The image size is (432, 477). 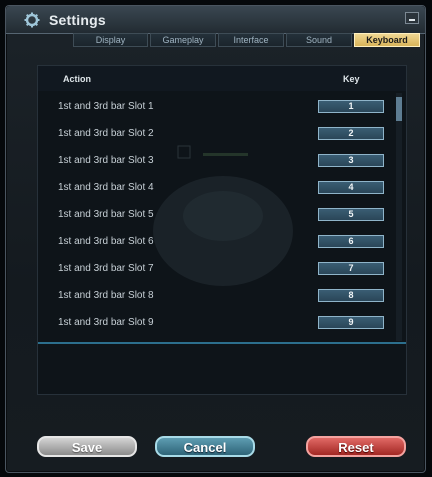 I want to click on list-separator, so click(x=222, y=343).